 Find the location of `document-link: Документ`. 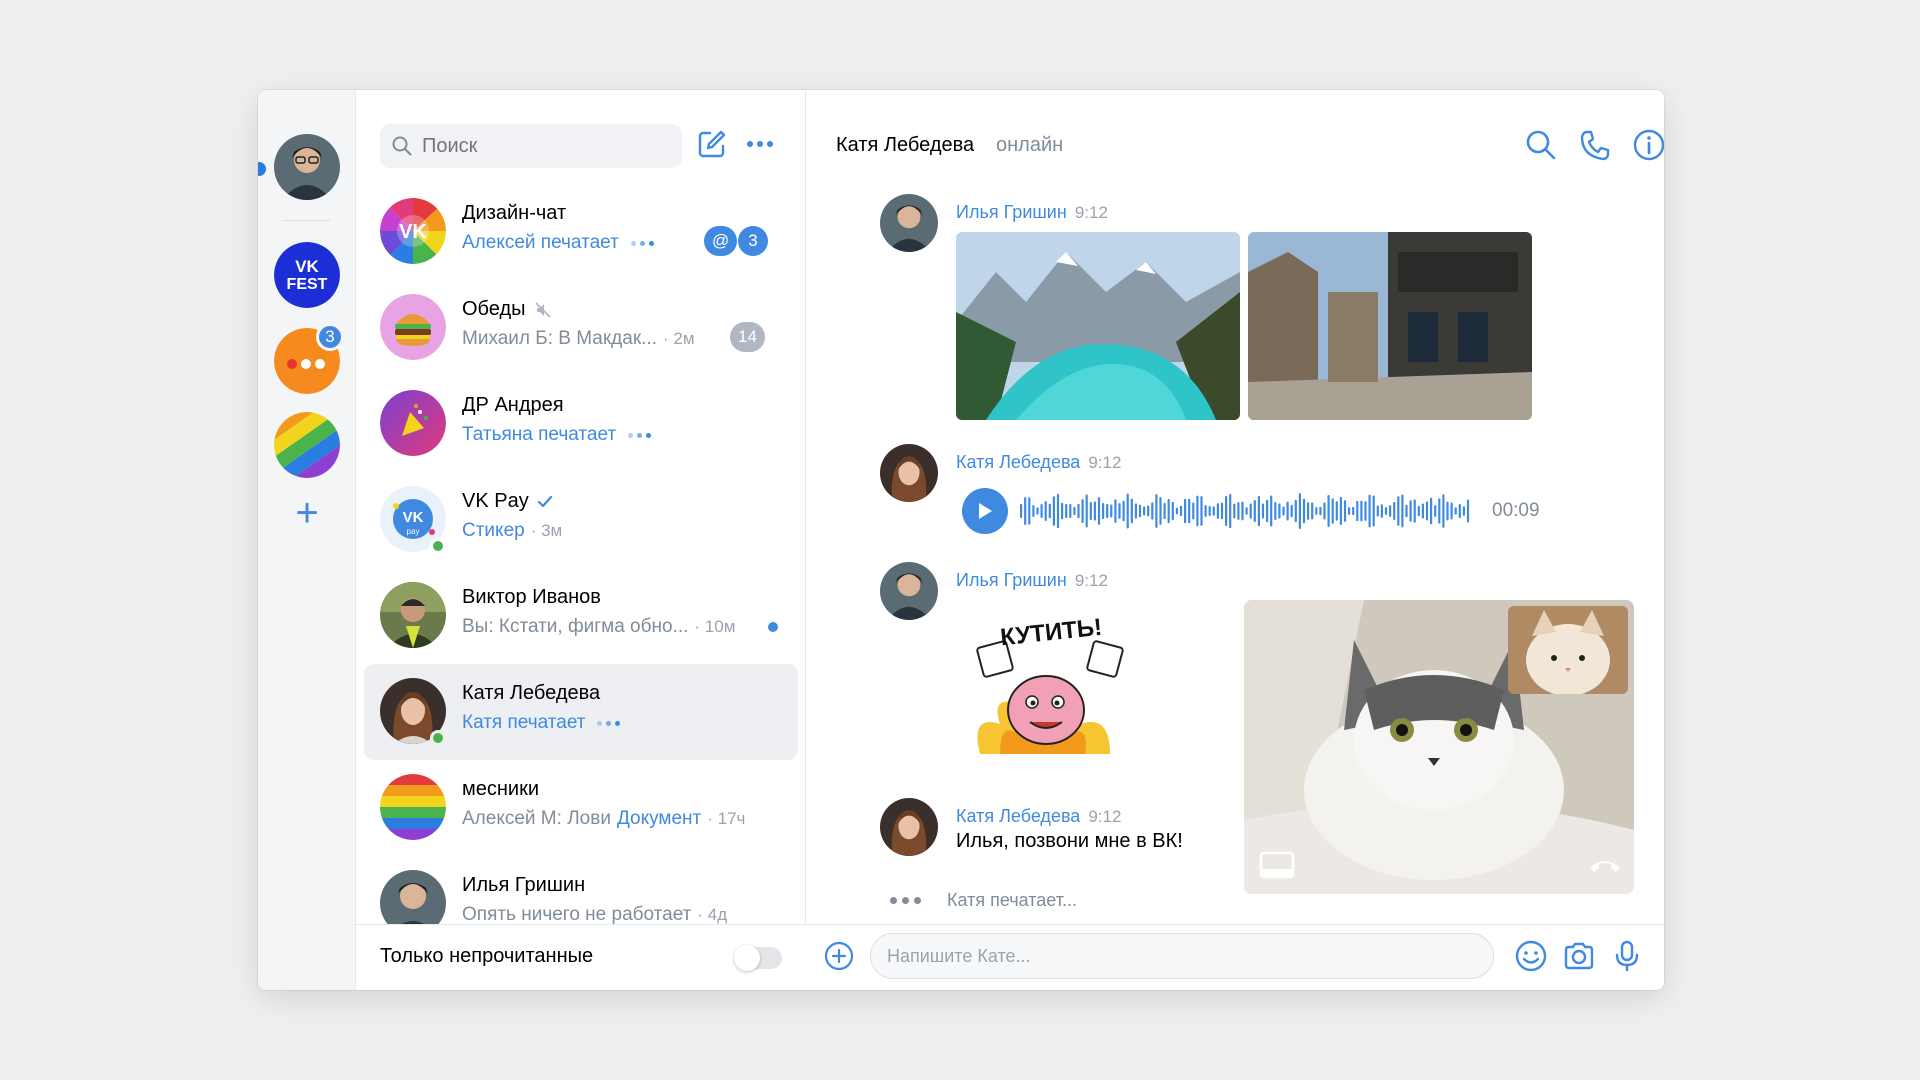

document-link: Документ is located at coordinates (659, 819).